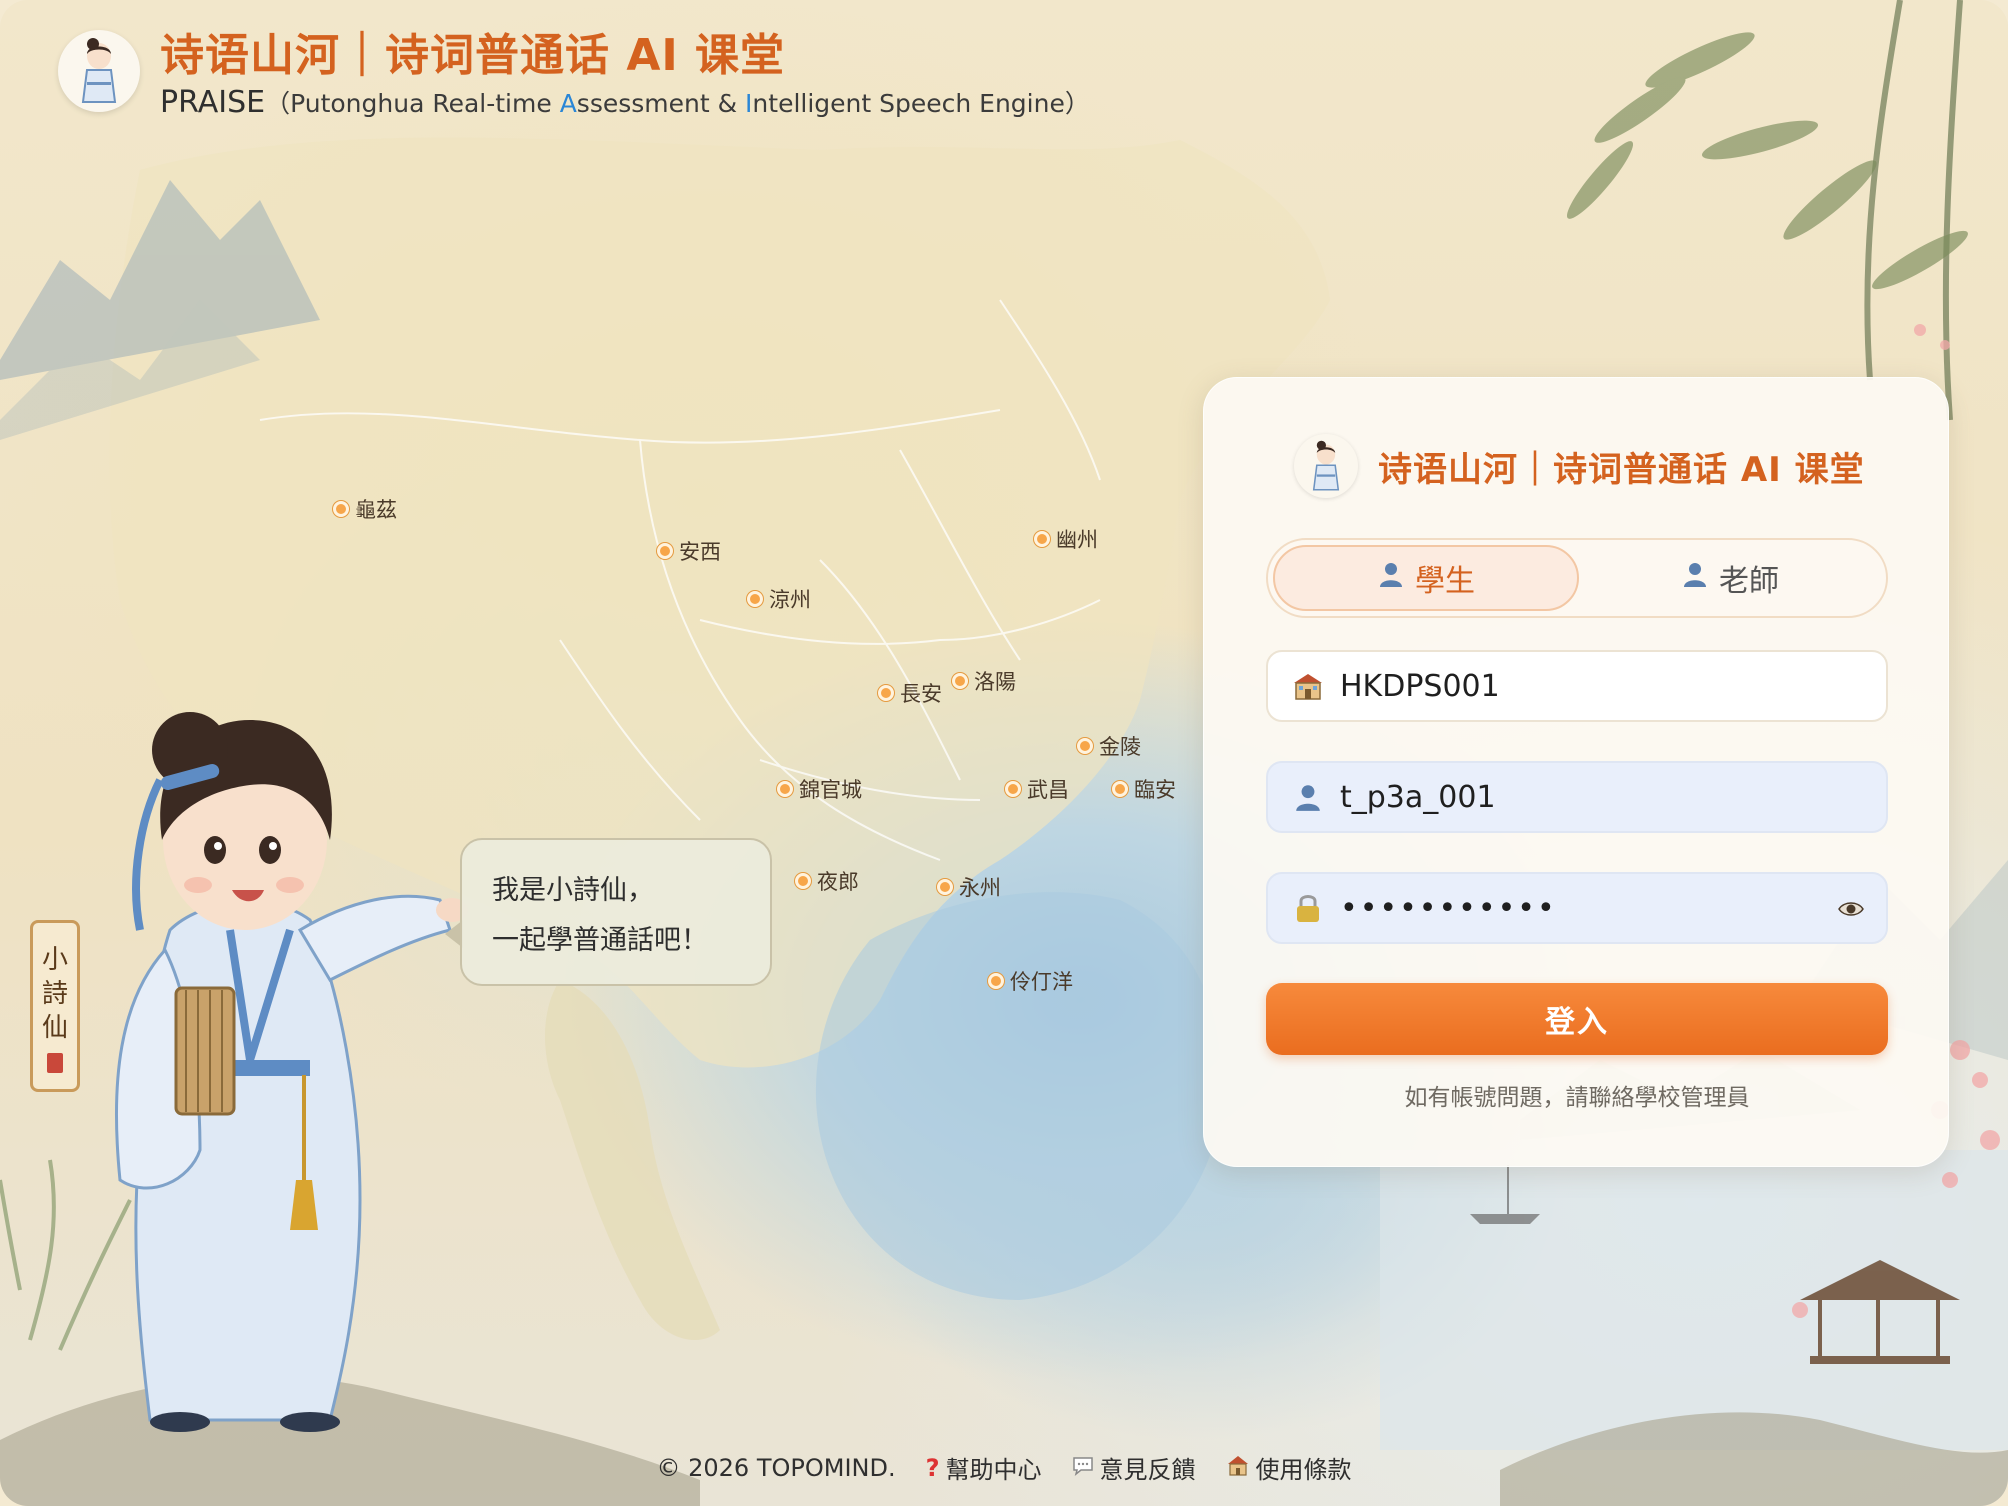 This screenshot has width=2008, height=1506. Describe the element at coordinates (1577, 1019) in the screenshot. I see `login-button: 登入` at that location.